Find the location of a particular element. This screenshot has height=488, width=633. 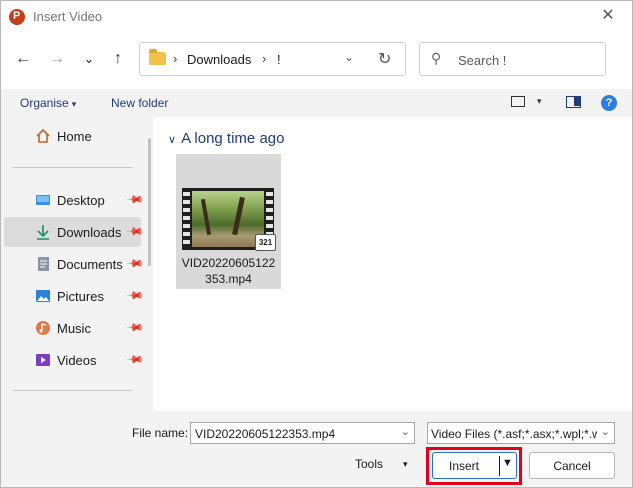

insert-button: Insert ▼ is located at coordinates (474, 465).